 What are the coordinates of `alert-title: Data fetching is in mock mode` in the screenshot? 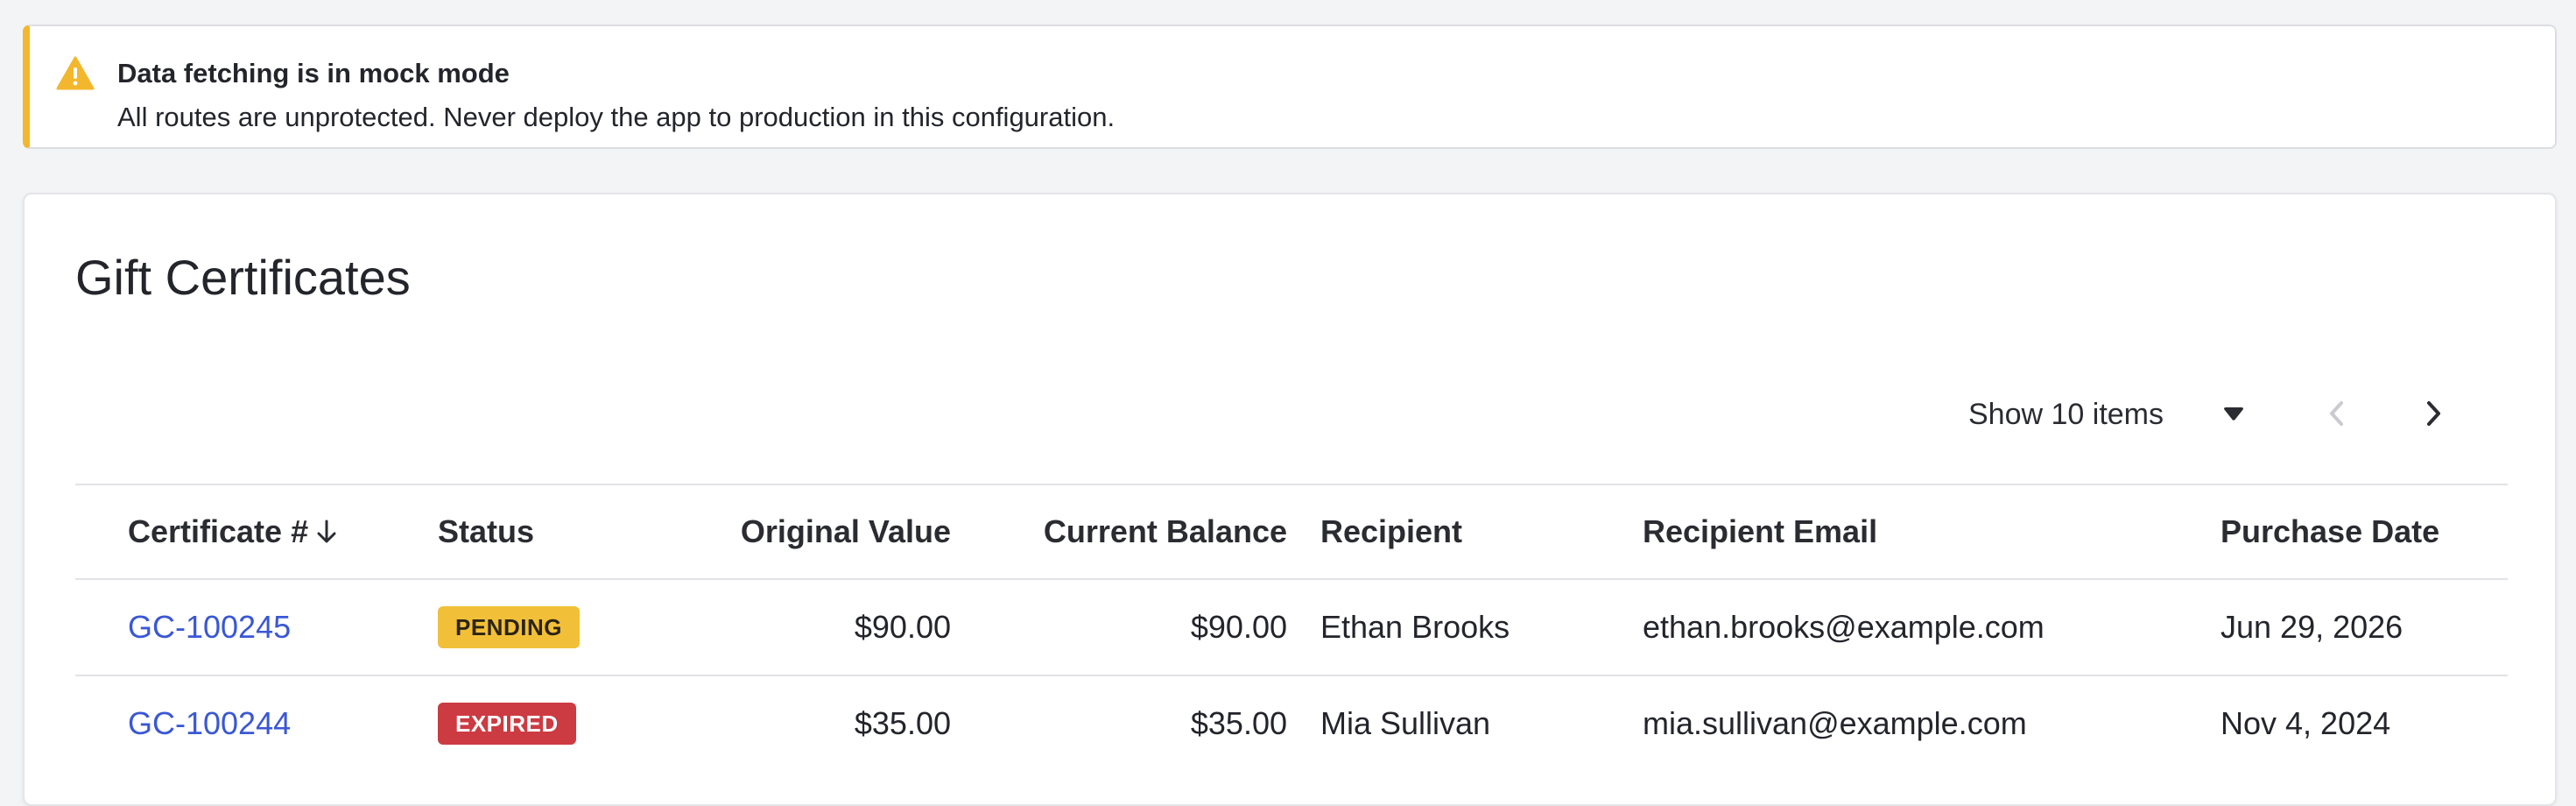 It's located at (313, 73).